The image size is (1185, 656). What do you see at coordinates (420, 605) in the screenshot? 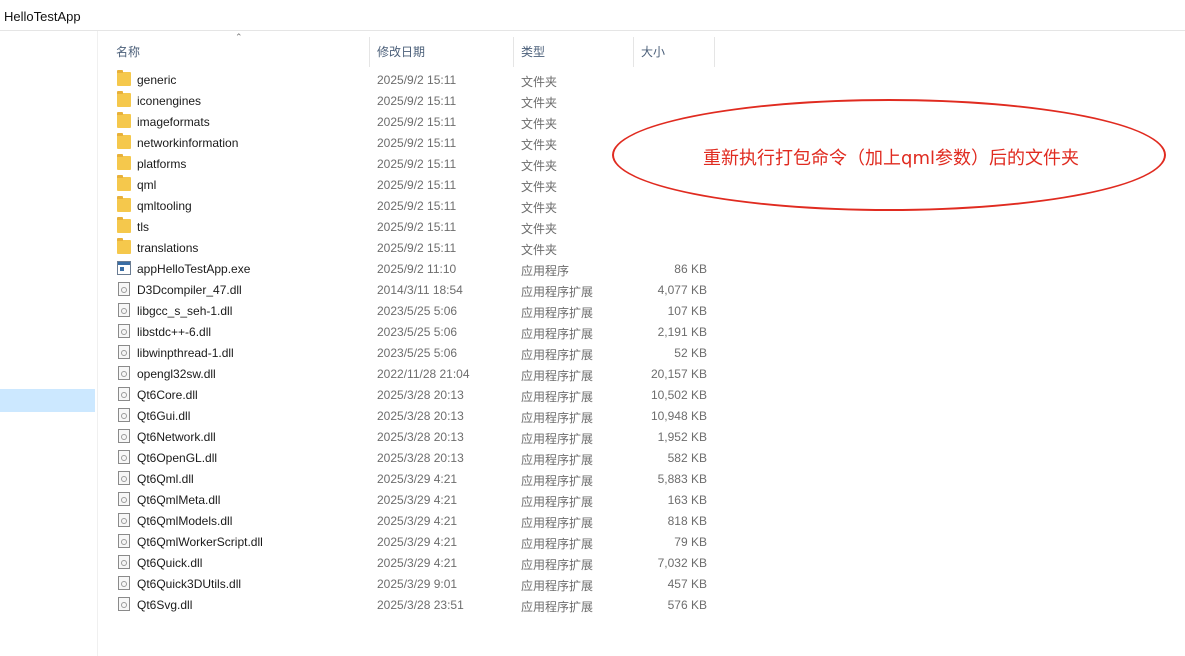
I see `file-modified-date: 2025/3/28 23:51` at bounding box center [420, 605].